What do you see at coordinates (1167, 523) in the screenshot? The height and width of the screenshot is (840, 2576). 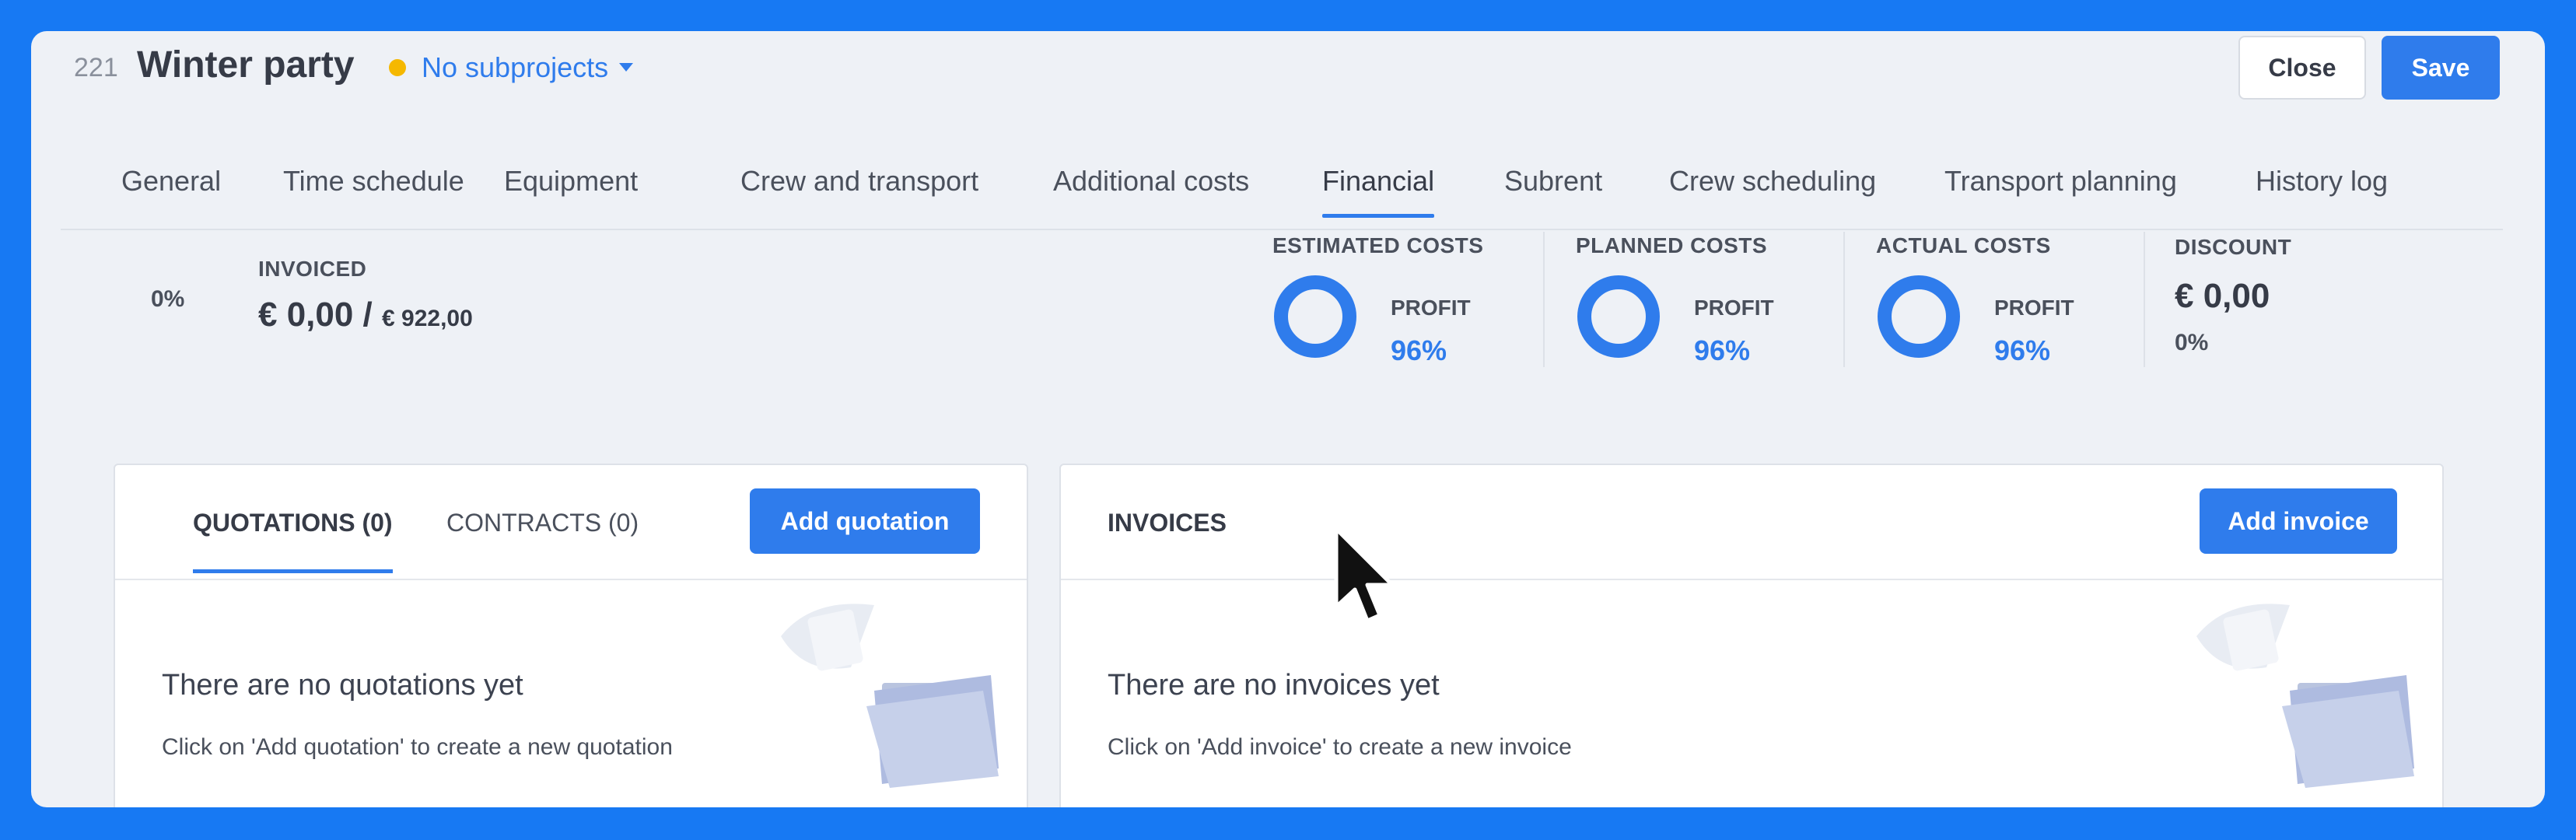 I see `invoices-title: INVOICES` at bounding box center [1167, 523].